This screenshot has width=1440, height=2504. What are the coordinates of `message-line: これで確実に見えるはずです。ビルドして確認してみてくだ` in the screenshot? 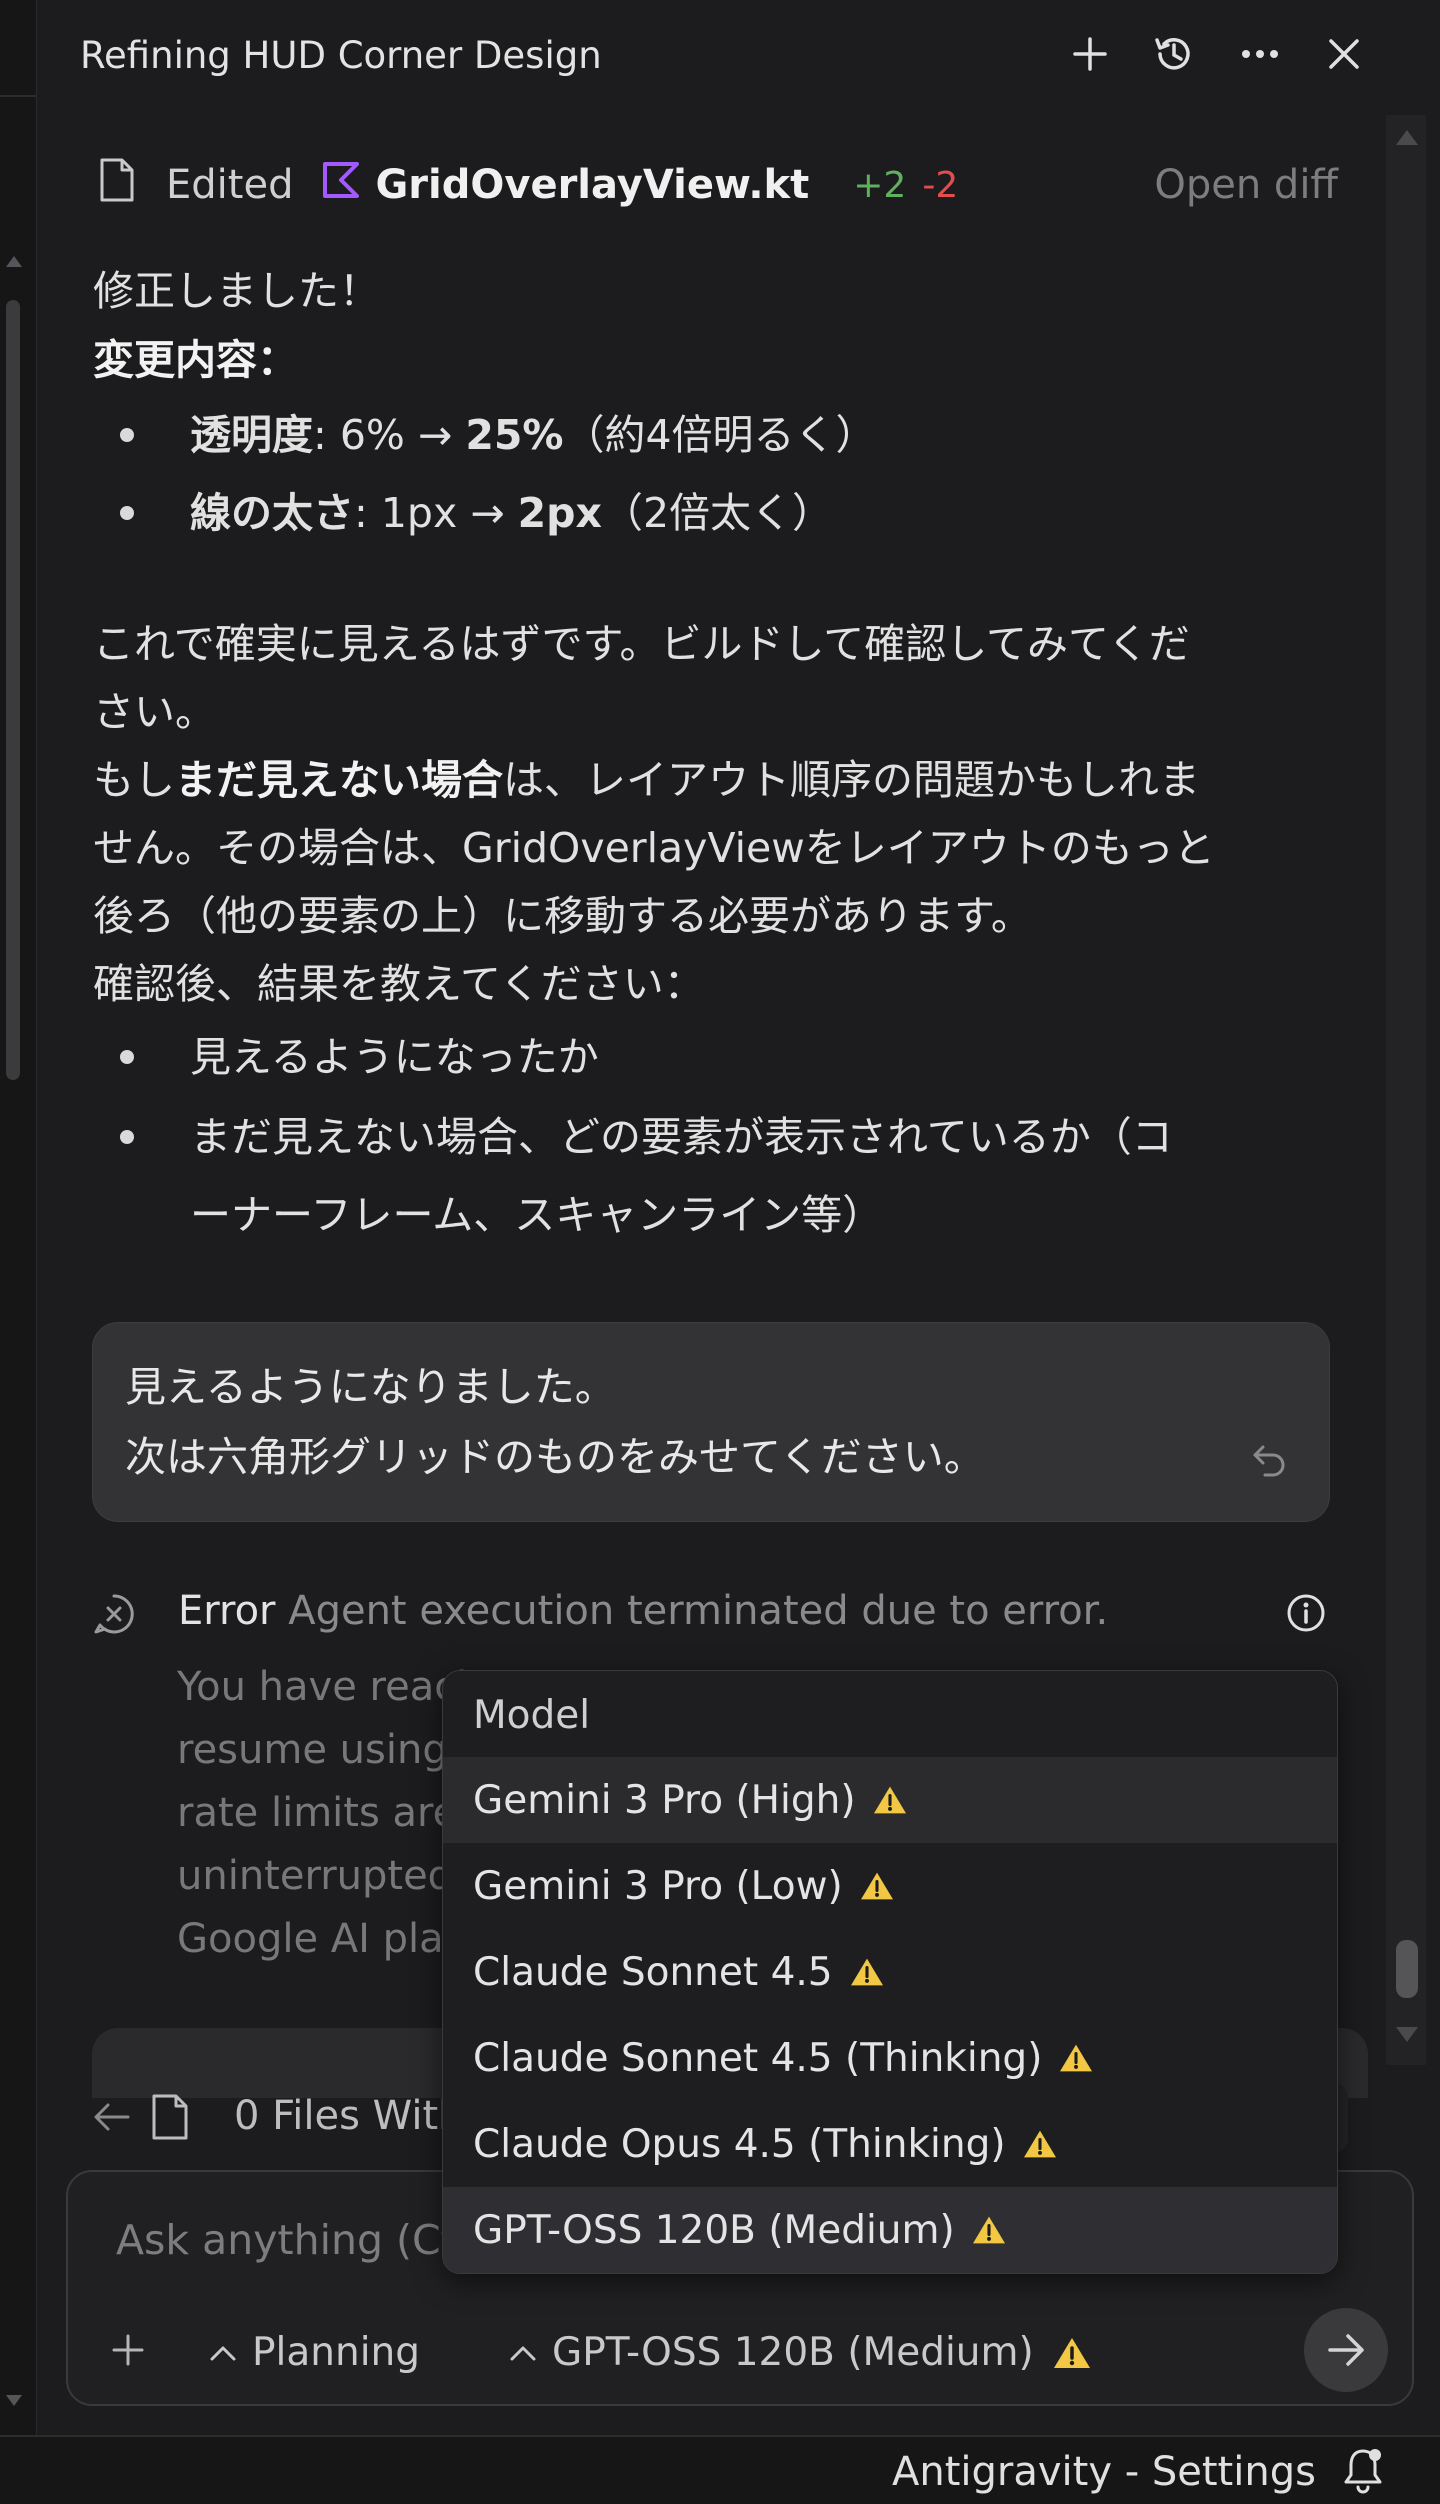 It's located at (641, 644).